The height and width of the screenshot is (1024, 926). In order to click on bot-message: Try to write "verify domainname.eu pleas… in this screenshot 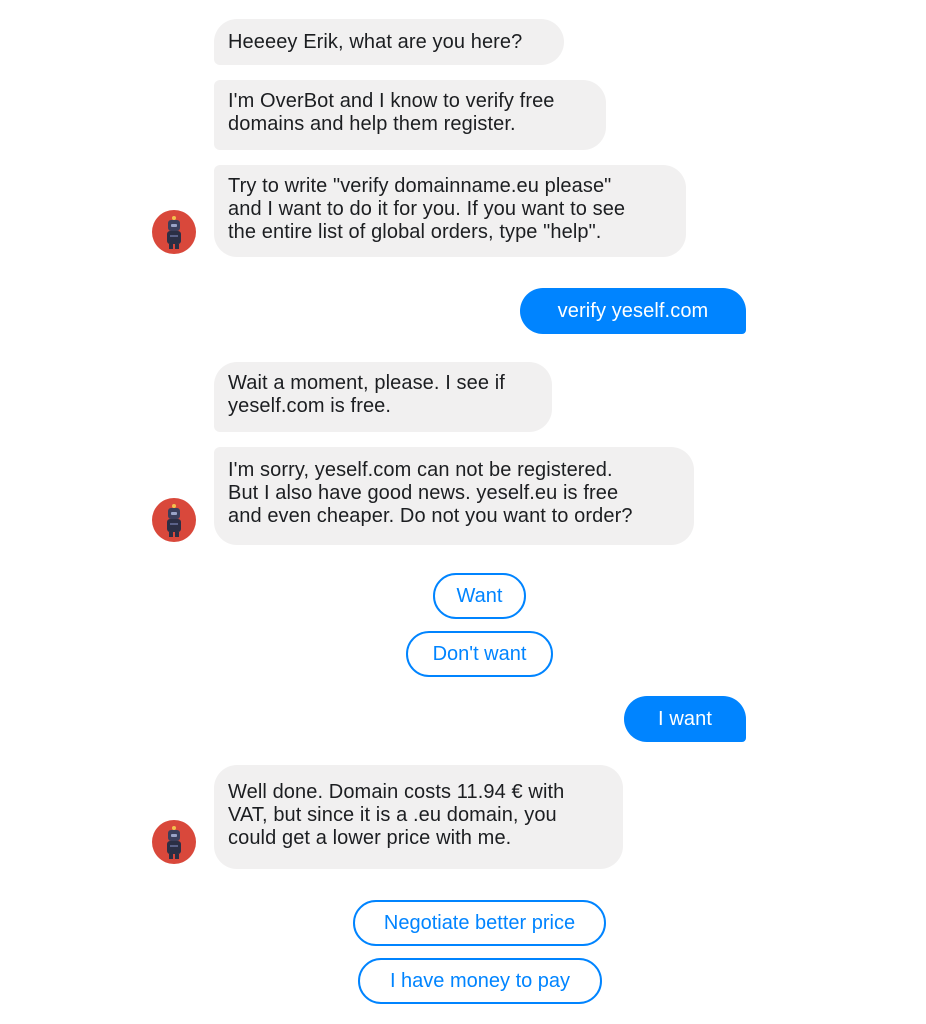, I will do `click(450, 211)`.